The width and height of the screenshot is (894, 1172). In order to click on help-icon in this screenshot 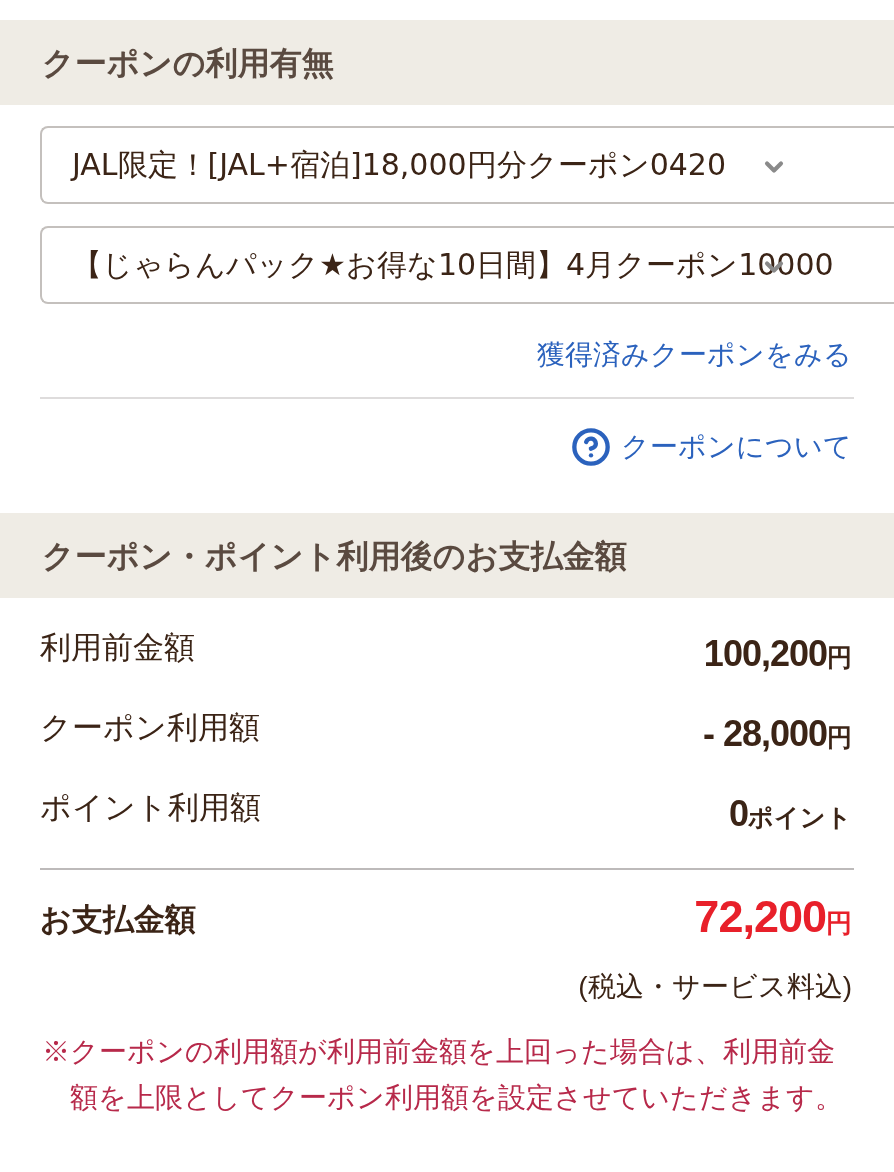, I will do `click(591, 447)`.